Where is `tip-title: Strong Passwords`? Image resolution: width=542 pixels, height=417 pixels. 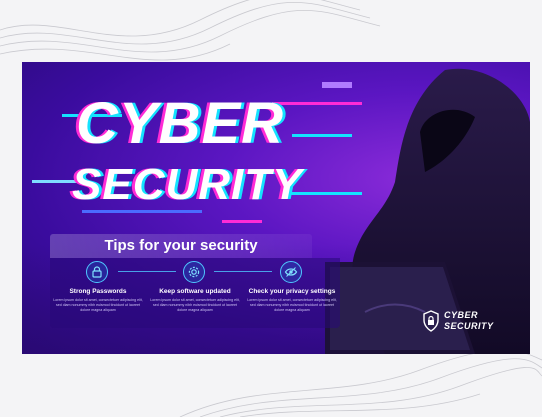
tip-title: Strong Passwords is located at coordinates (98, 291).